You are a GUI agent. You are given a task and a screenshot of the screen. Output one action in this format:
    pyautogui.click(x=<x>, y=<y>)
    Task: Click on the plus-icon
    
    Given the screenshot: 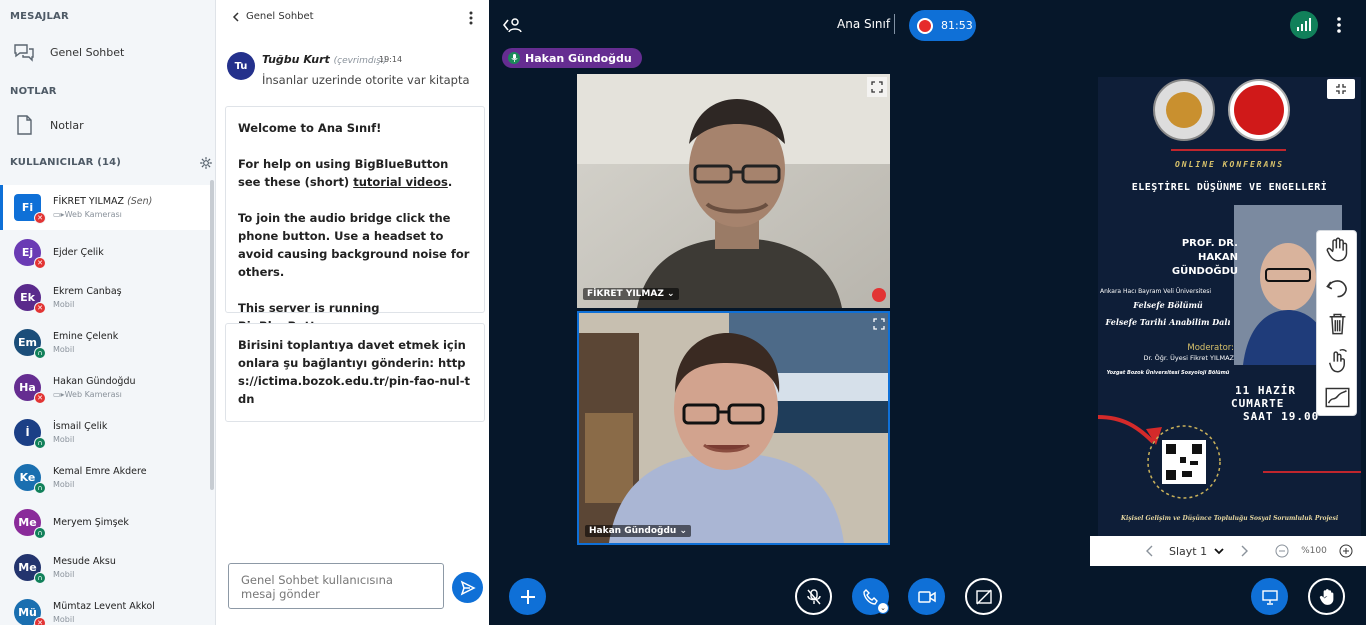 What is the action you would take?
    pyautogui.click(x=527, y=596)
    